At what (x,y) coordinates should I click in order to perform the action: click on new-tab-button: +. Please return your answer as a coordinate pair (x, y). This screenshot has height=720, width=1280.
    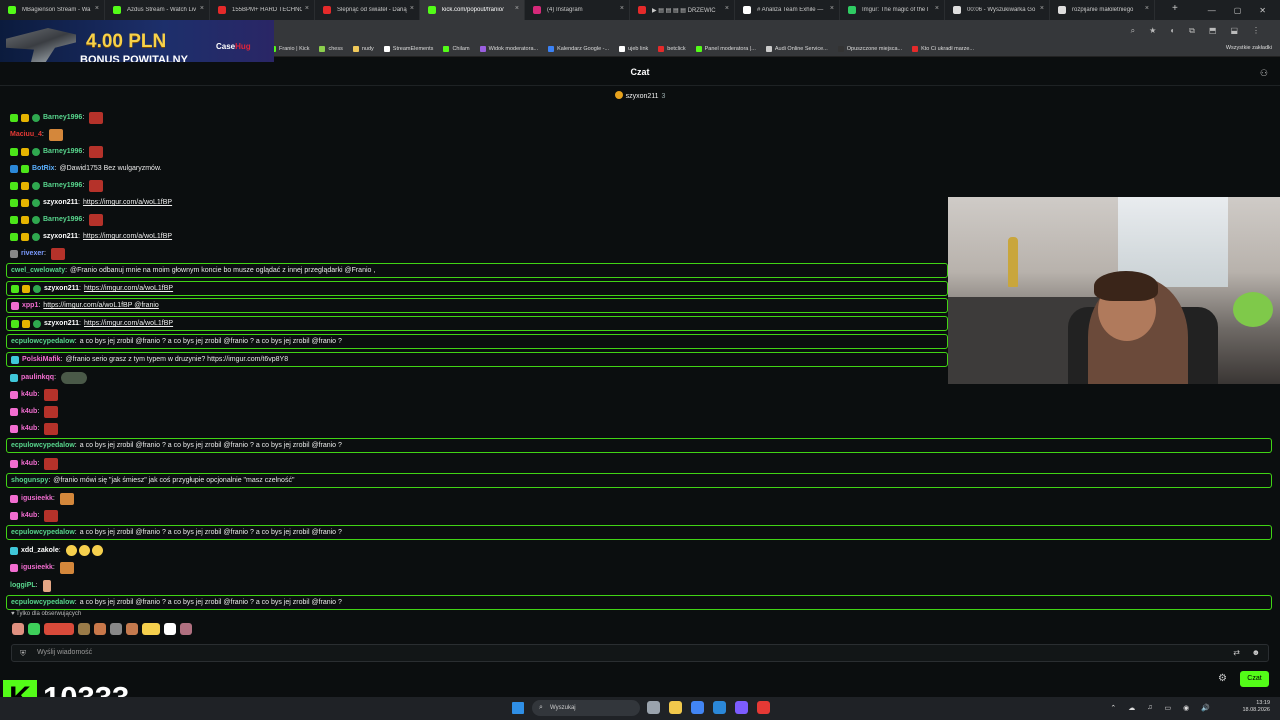
    Looking at the image, I should click on (1175, 8).